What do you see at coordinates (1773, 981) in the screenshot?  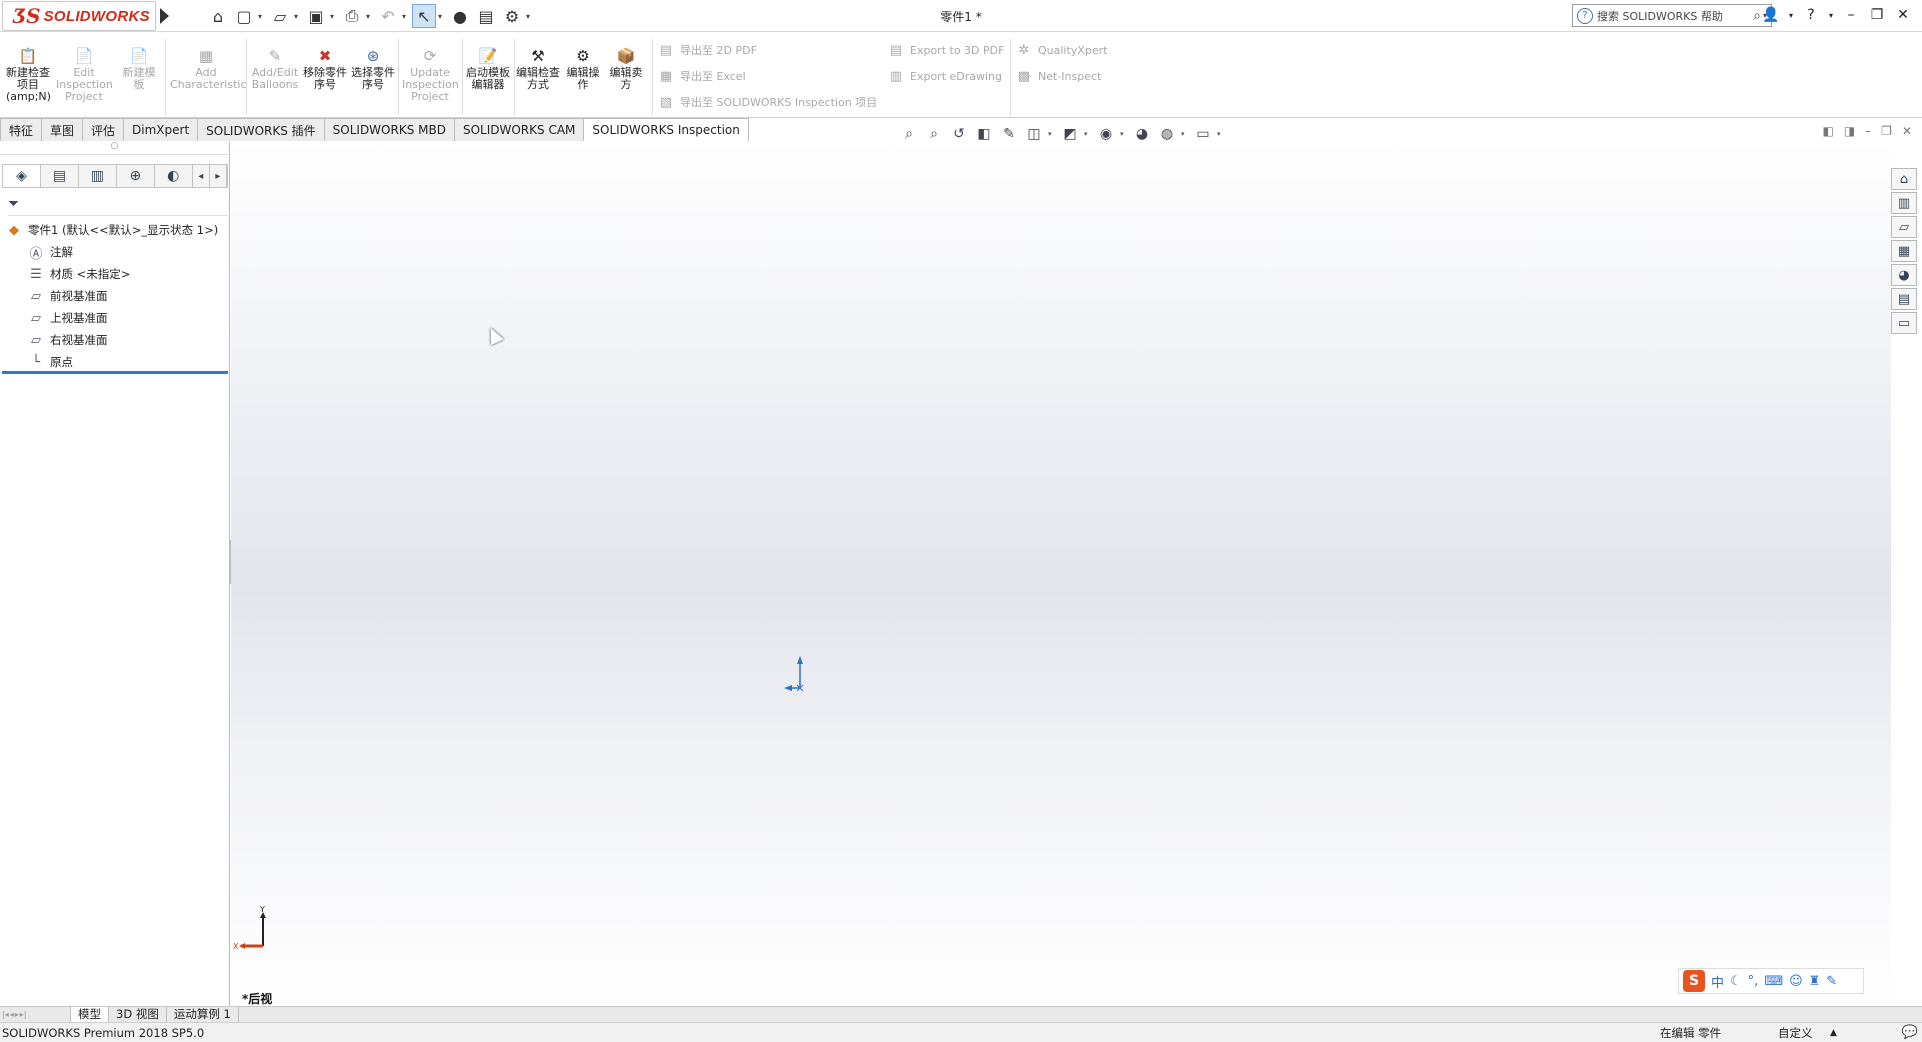 I see `keyboard-icon: ⌨` at bounding box center [1773, 981].